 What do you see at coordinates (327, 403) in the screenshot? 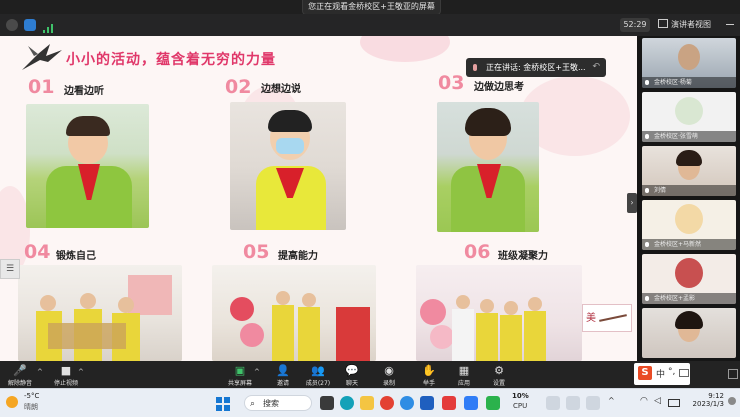
I see `task-view-icon` at bounding box center [327, 403].